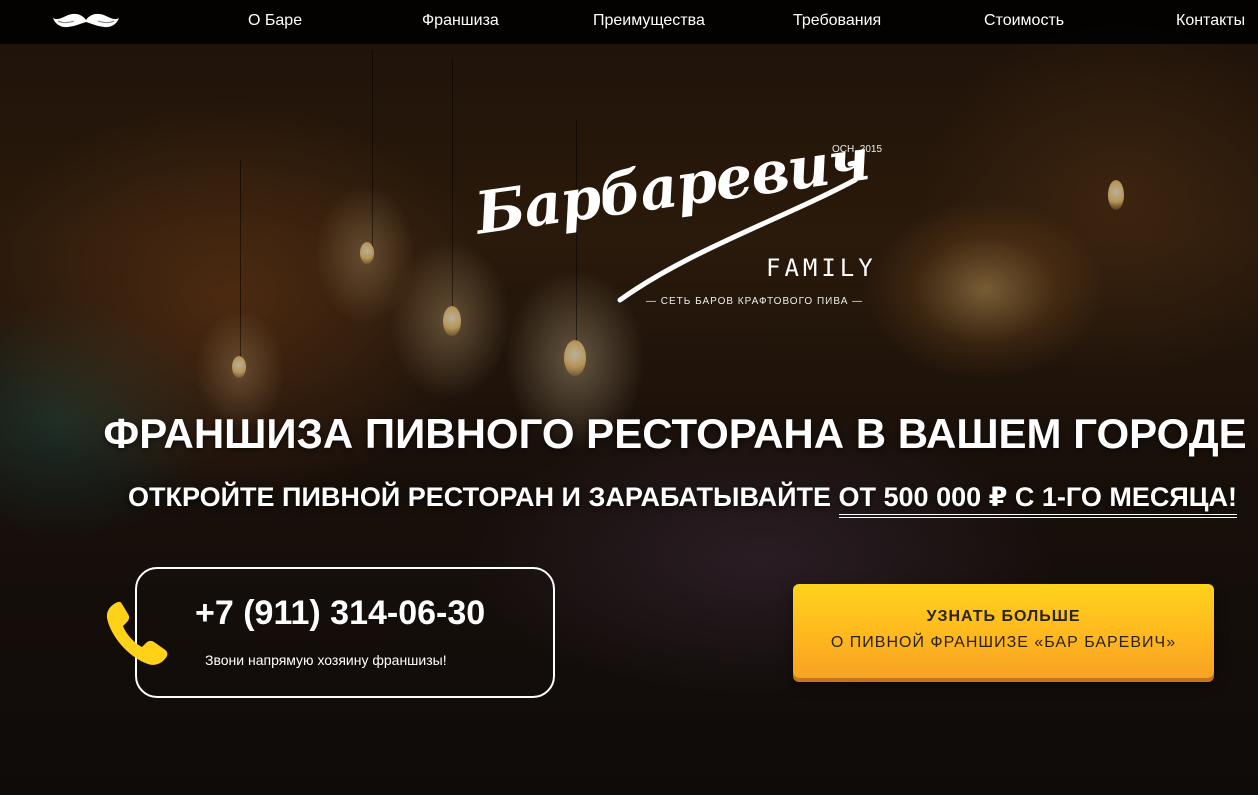 This screenshot has width=1258, height=795. I want to click on mustache-icon, so click(86, 22).